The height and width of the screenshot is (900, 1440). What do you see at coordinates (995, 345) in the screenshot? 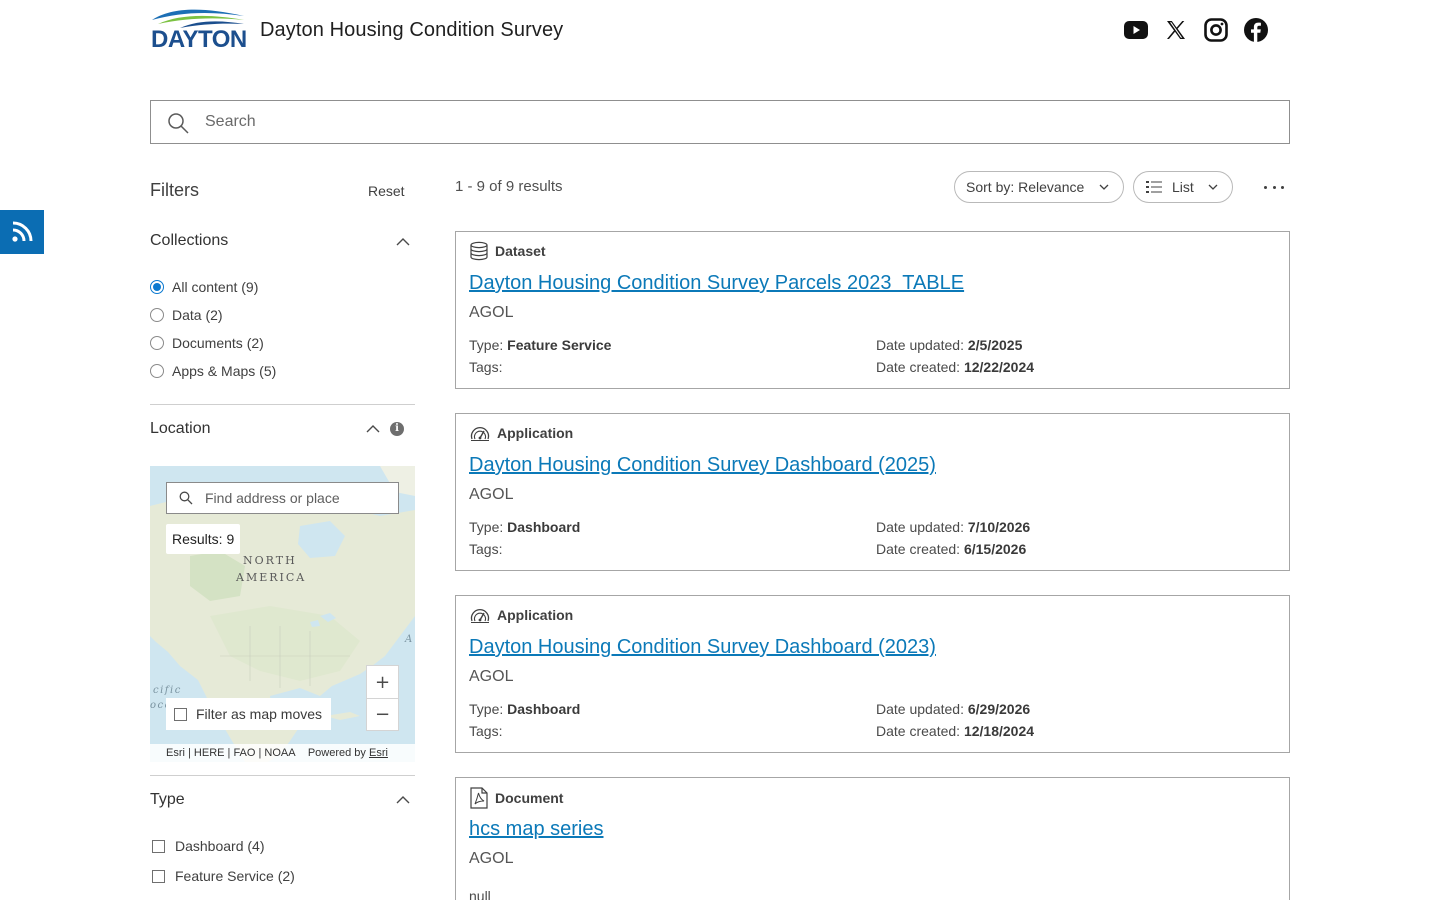
I see `updated-meta-value: 2/5/2025` at bounding box center [995, 345].